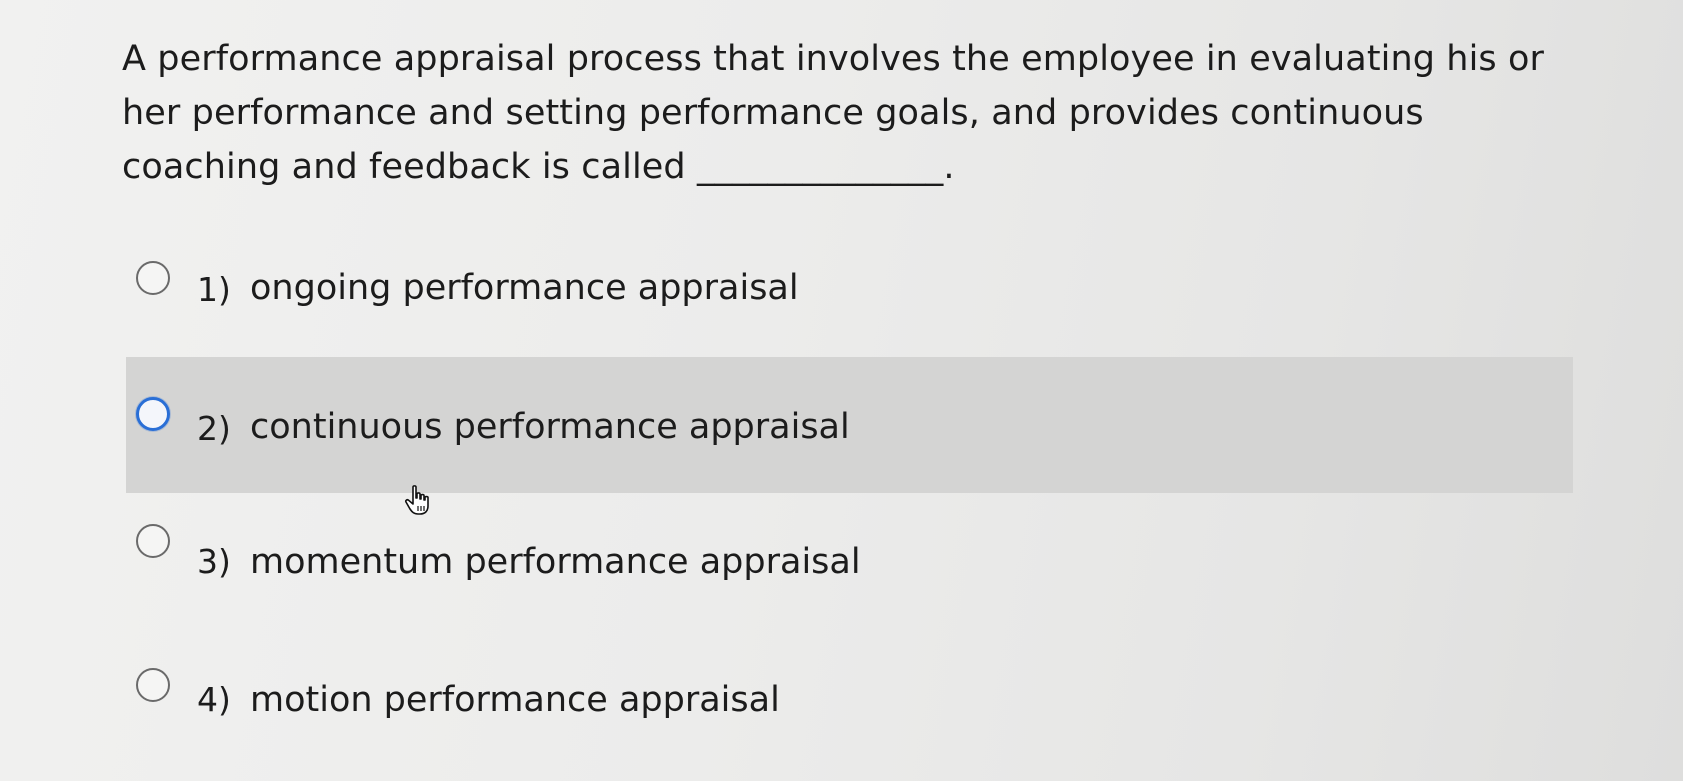  I want to click on option-label: momentum performance appraisal, so click(555, 562).